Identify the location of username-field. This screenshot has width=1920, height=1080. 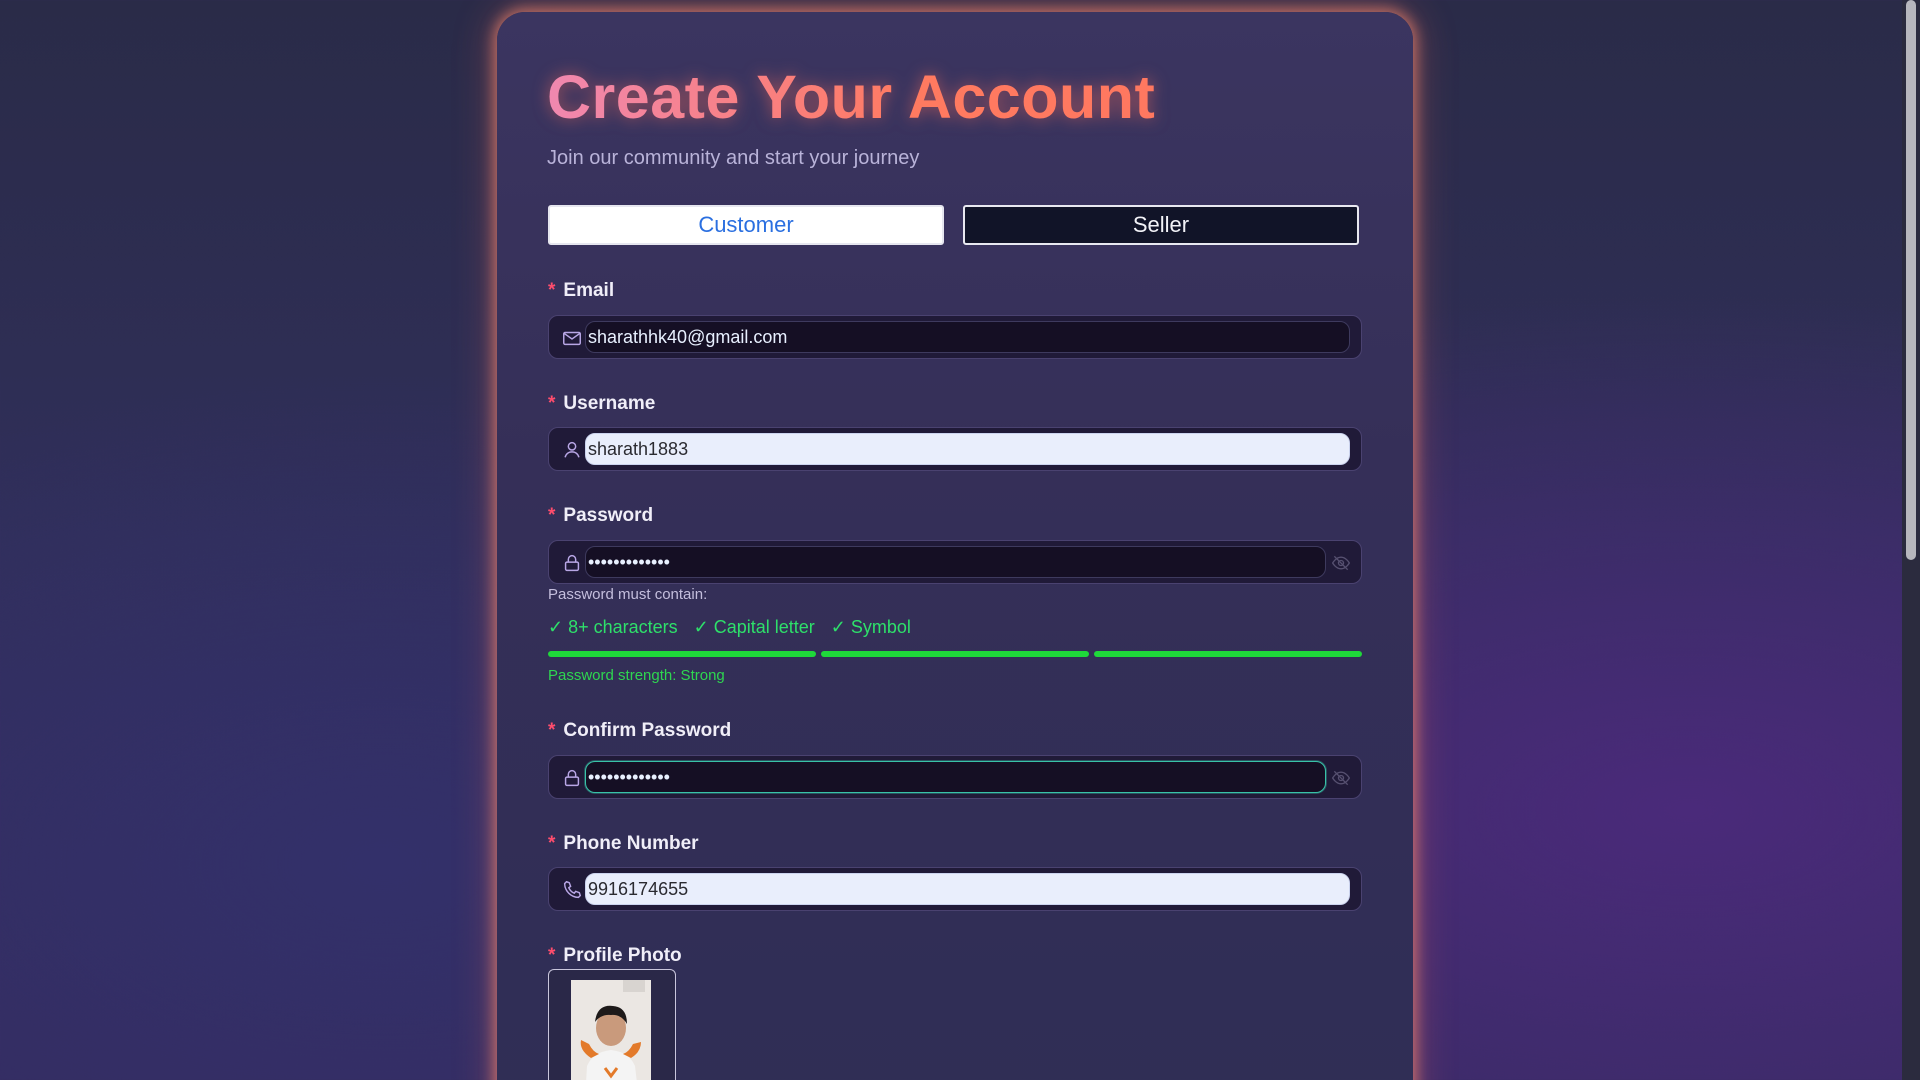
(955, 449).